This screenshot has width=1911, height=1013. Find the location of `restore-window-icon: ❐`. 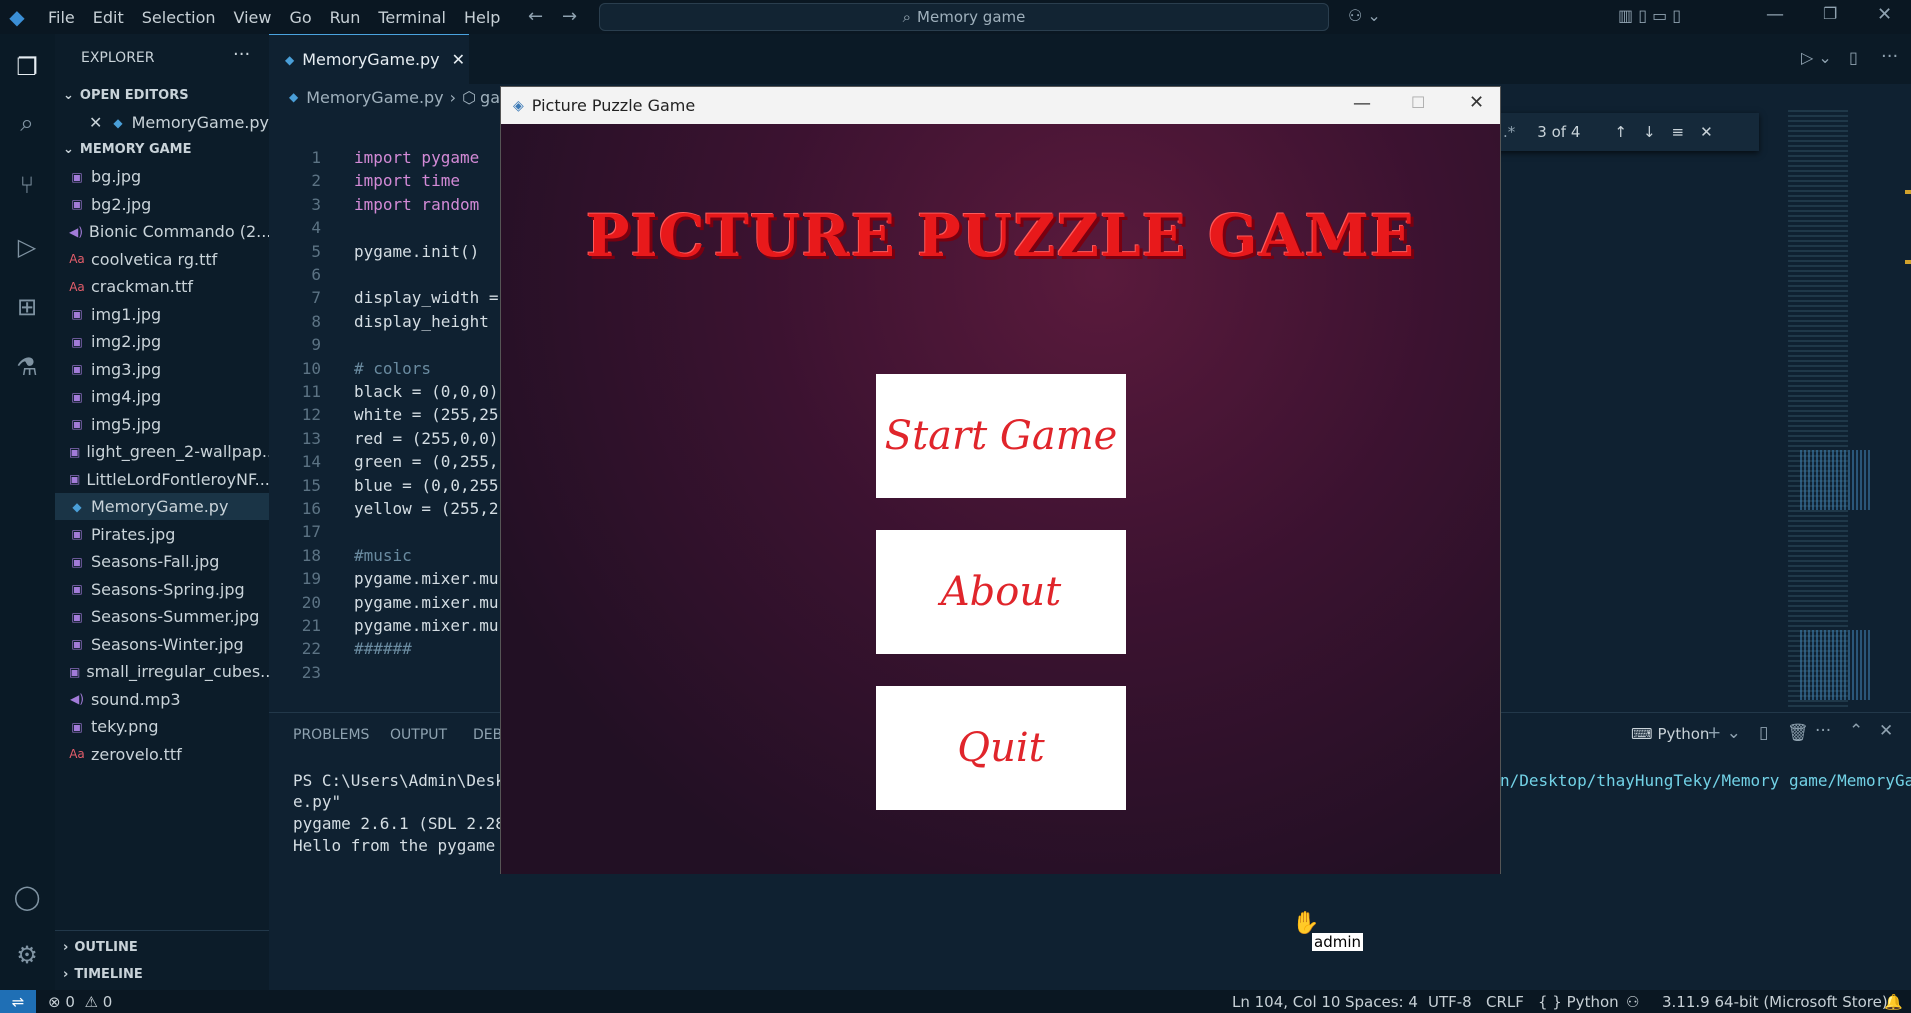

restore-window-icon: ❐ is located at coordinates (1830, 13).